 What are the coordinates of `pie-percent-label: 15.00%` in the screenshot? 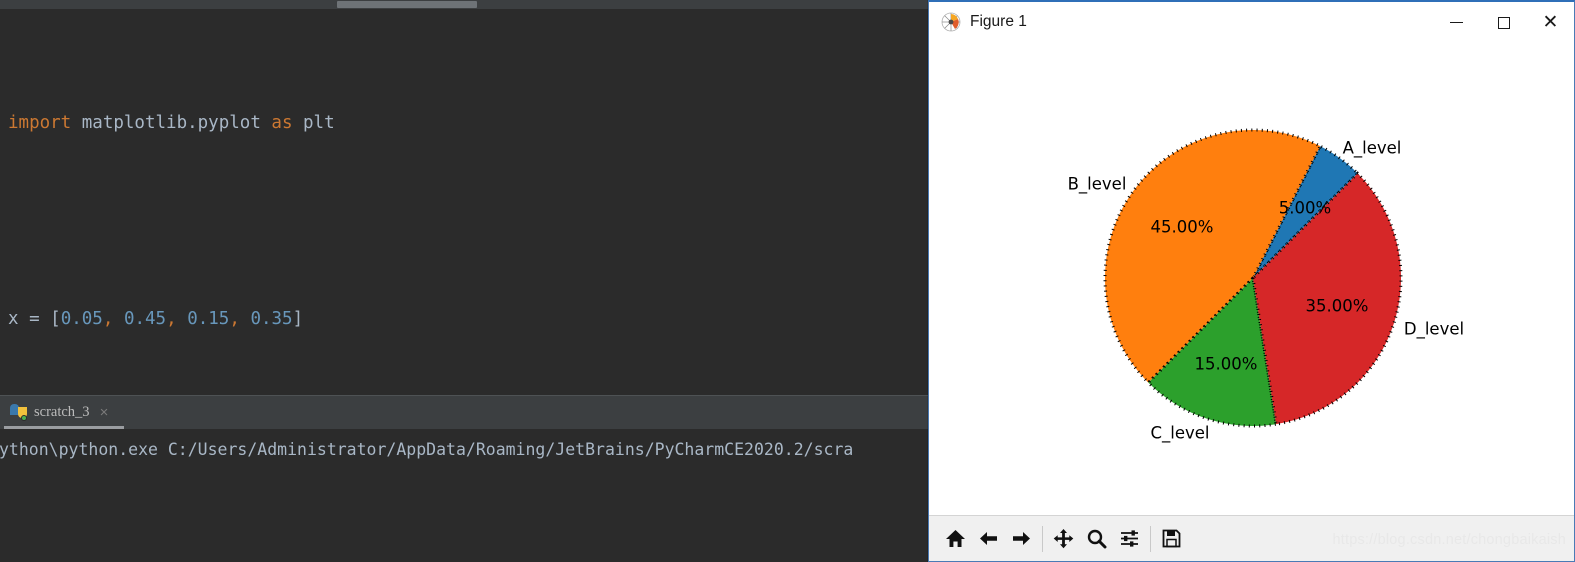 It's located at (1226, 364).